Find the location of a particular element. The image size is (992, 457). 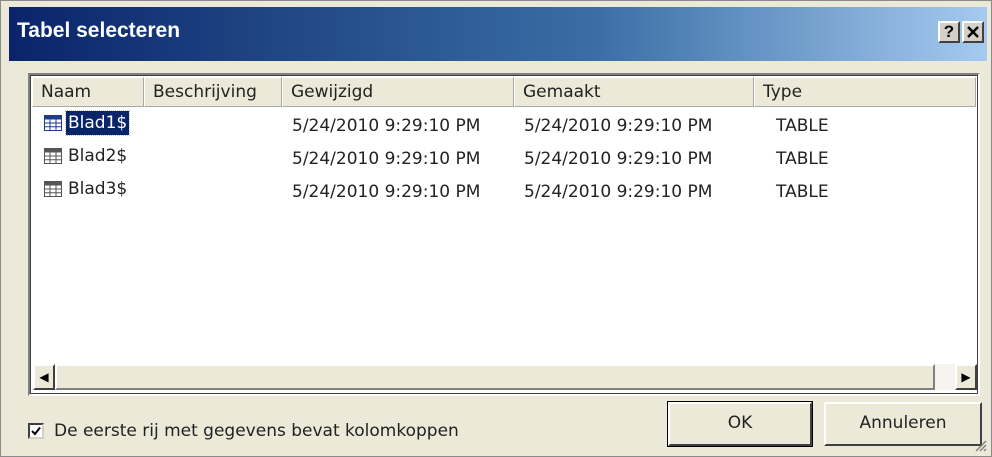

ok-button: OK is located at coordinates (740, 424).